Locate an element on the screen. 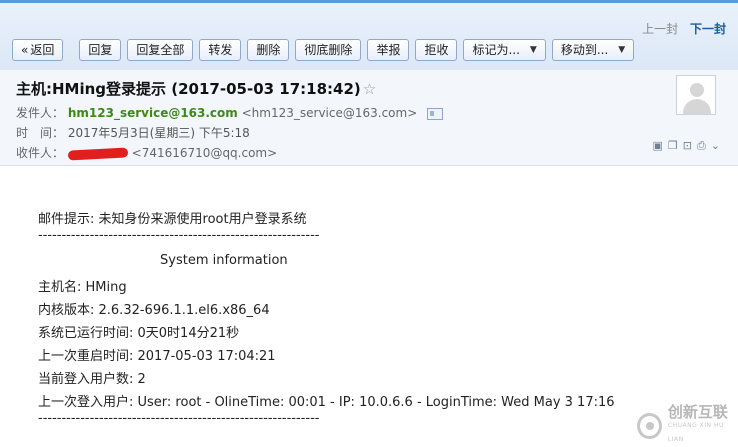 This screenshot has width=738, height=447. reply-all-button: 回复全部 is located at coordinates (160, 50).